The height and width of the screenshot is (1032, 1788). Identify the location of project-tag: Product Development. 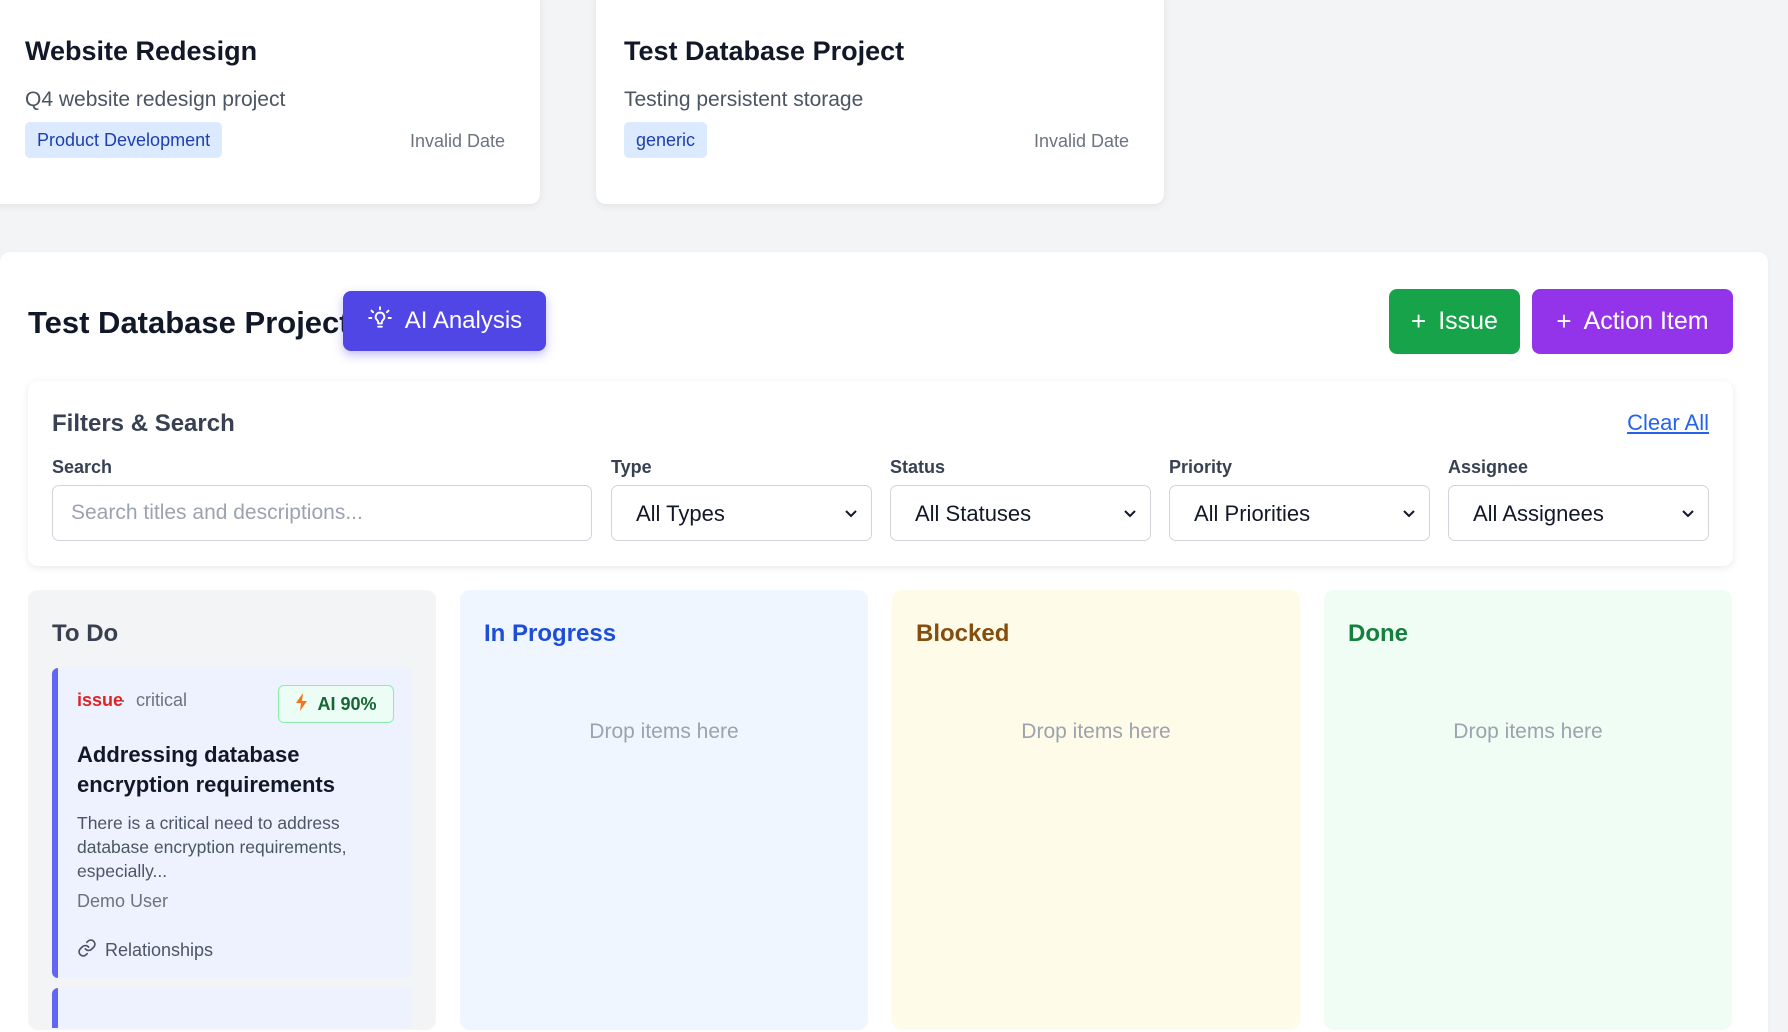
(124, 140).